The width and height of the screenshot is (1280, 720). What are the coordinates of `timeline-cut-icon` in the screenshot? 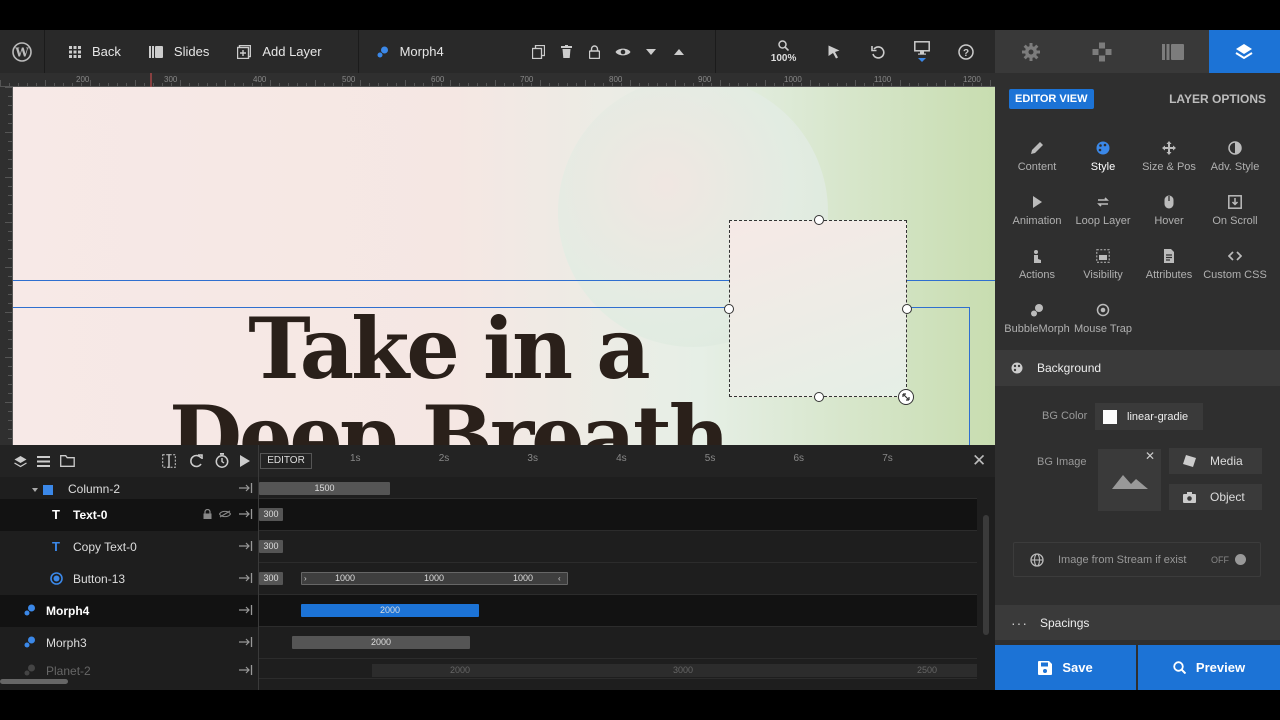 It's located at (169, 461).